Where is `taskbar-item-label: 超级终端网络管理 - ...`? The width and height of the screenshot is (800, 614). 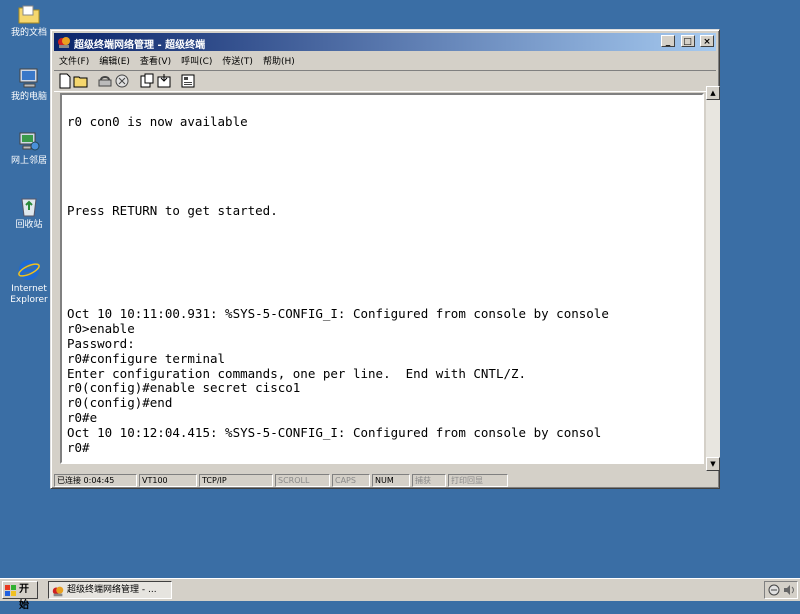
taskbar-item-label: 超级终端网络管理 - ... is located at coordinates (112, 590).